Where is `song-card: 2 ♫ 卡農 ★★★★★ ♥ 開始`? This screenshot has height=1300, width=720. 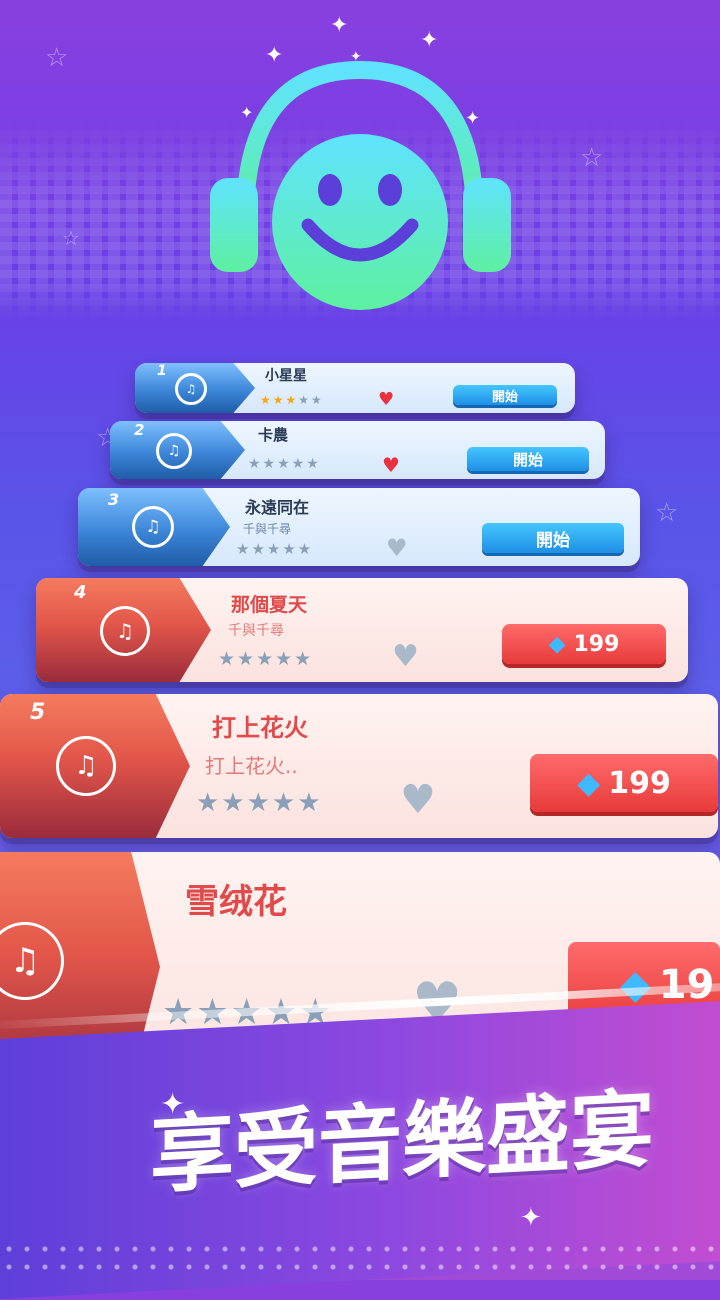
song-card: 2 ♫ 卡農 ★★★★★ ♥ 開始 is located at coordinates (357, 450).